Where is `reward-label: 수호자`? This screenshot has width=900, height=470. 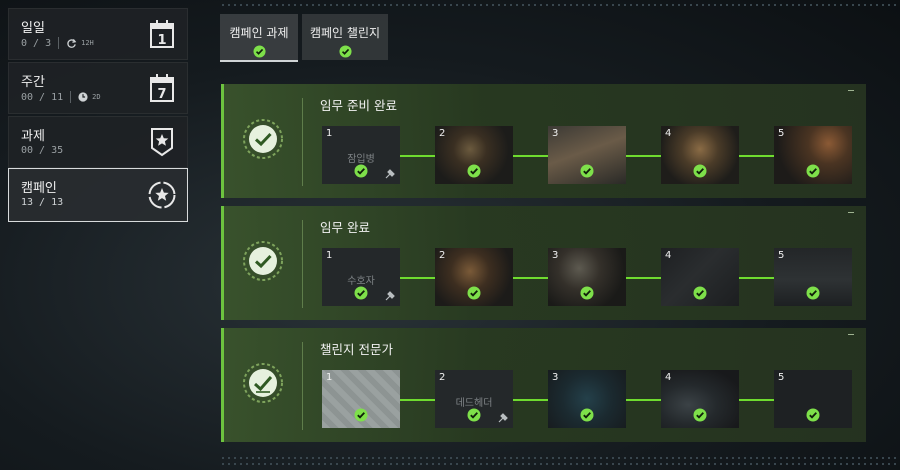 reward-label: 수호자 is located at coordinates (361, 281).